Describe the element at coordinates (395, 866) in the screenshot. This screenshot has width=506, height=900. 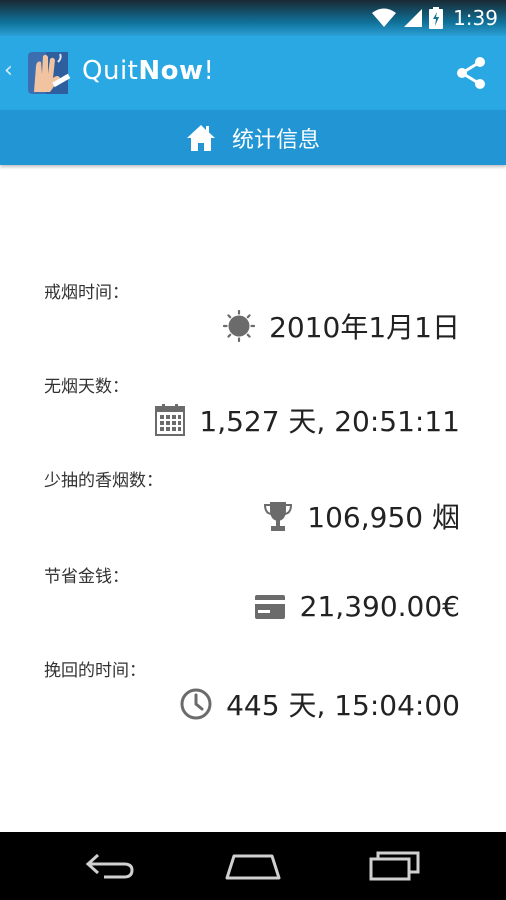
I see `recents-icon` at that location.